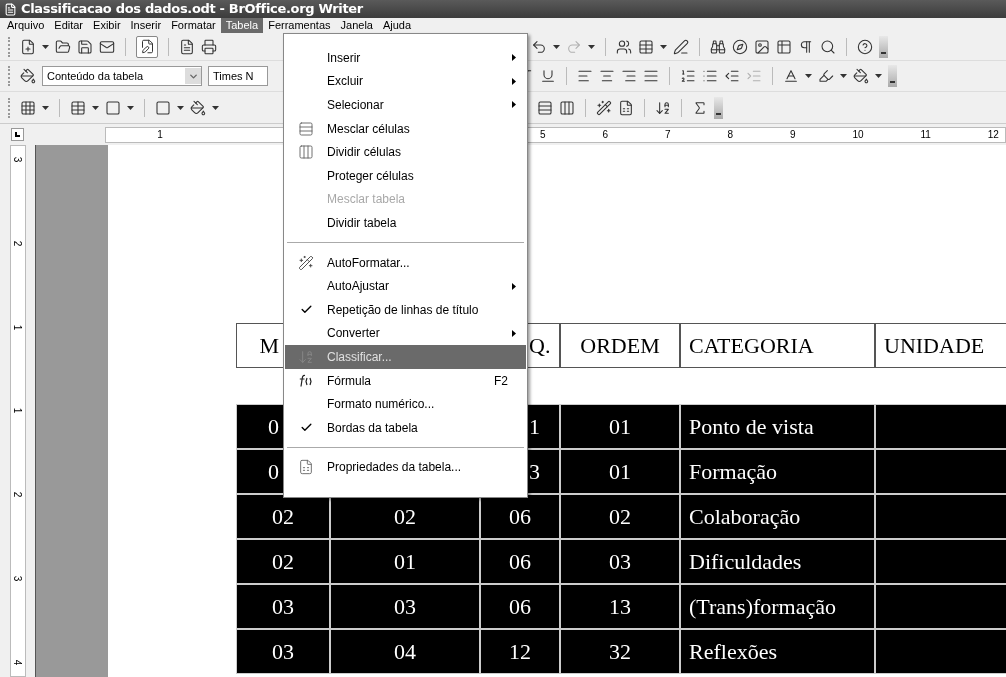 This screenshot has height=677, width=1006. I want to click on column-header: UNIDADE, so click(940, 345).